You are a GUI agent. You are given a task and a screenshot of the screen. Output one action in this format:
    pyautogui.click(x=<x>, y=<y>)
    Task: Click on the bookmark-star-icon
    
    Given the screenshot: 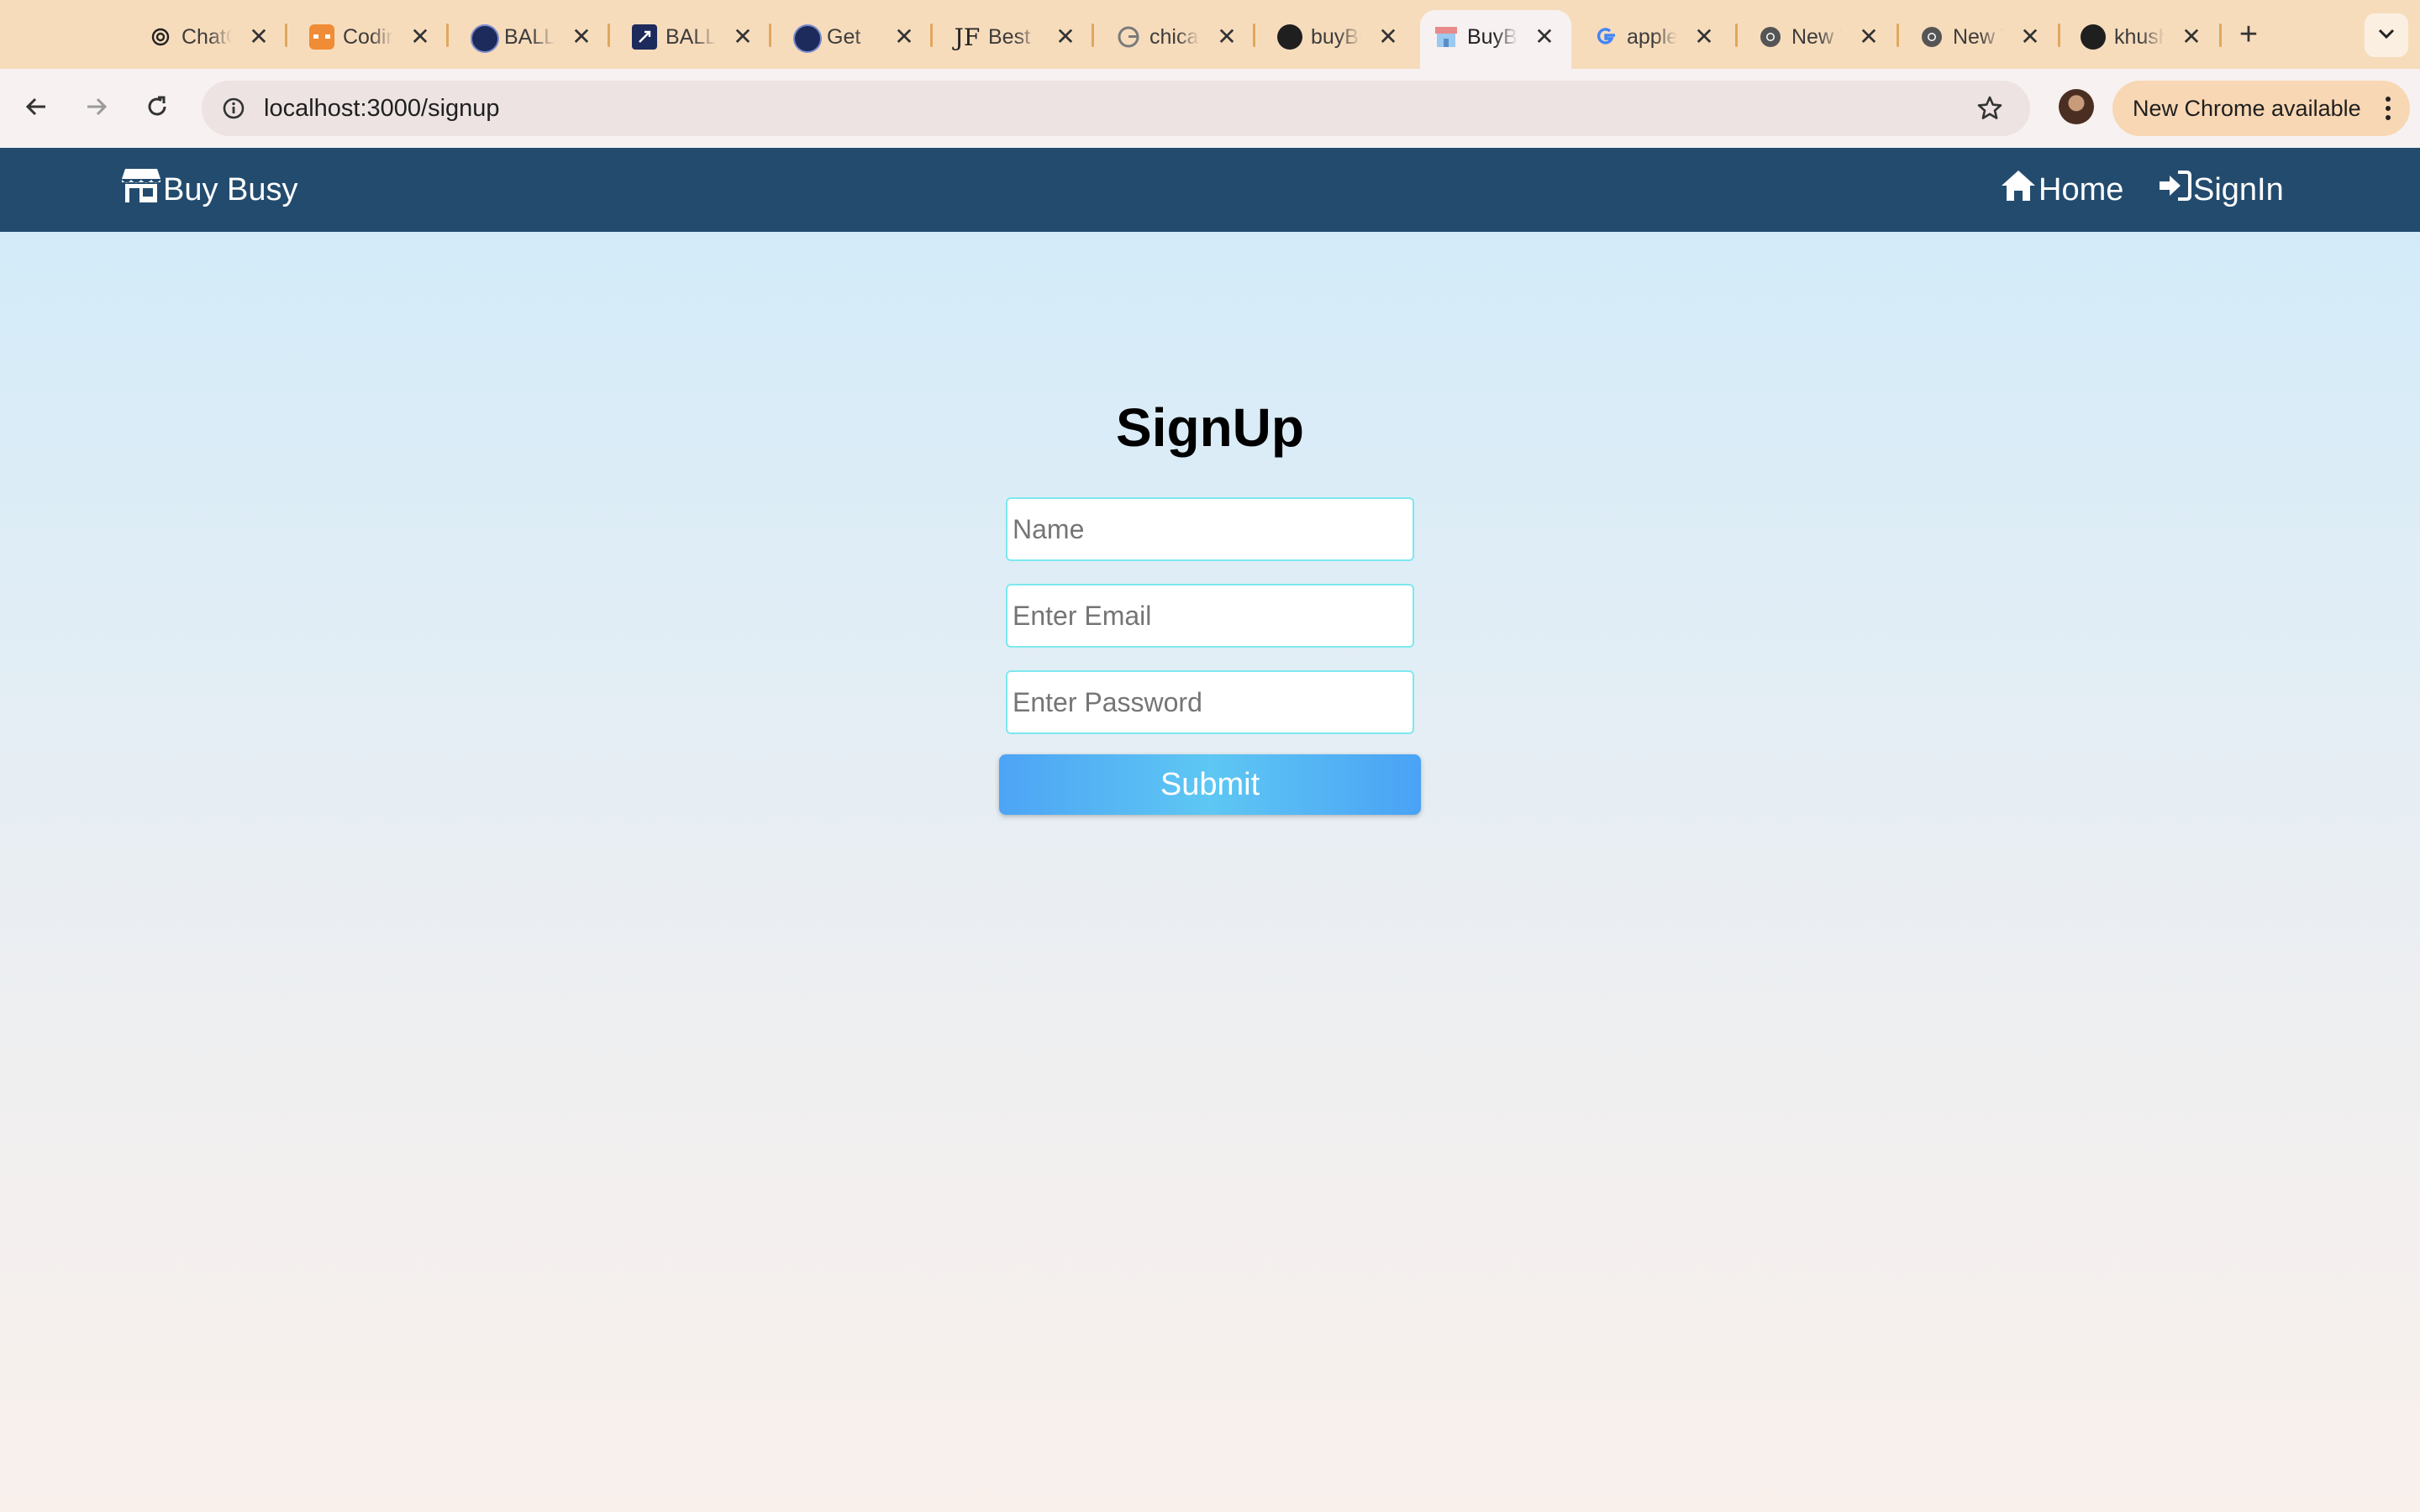 What is the action you would take?
    pyautogui.click(x=1990, y=108)
    